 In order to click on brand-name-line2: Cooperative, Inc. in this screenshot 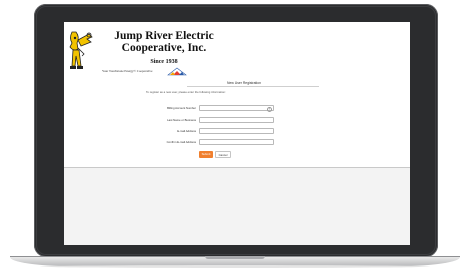, I will do `click(164, 48)`.